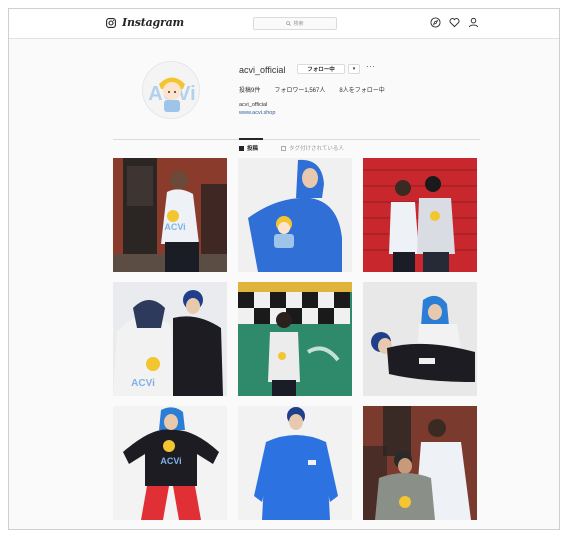  I want to click on chevron-down-icon: ▾, so click(354, 69).